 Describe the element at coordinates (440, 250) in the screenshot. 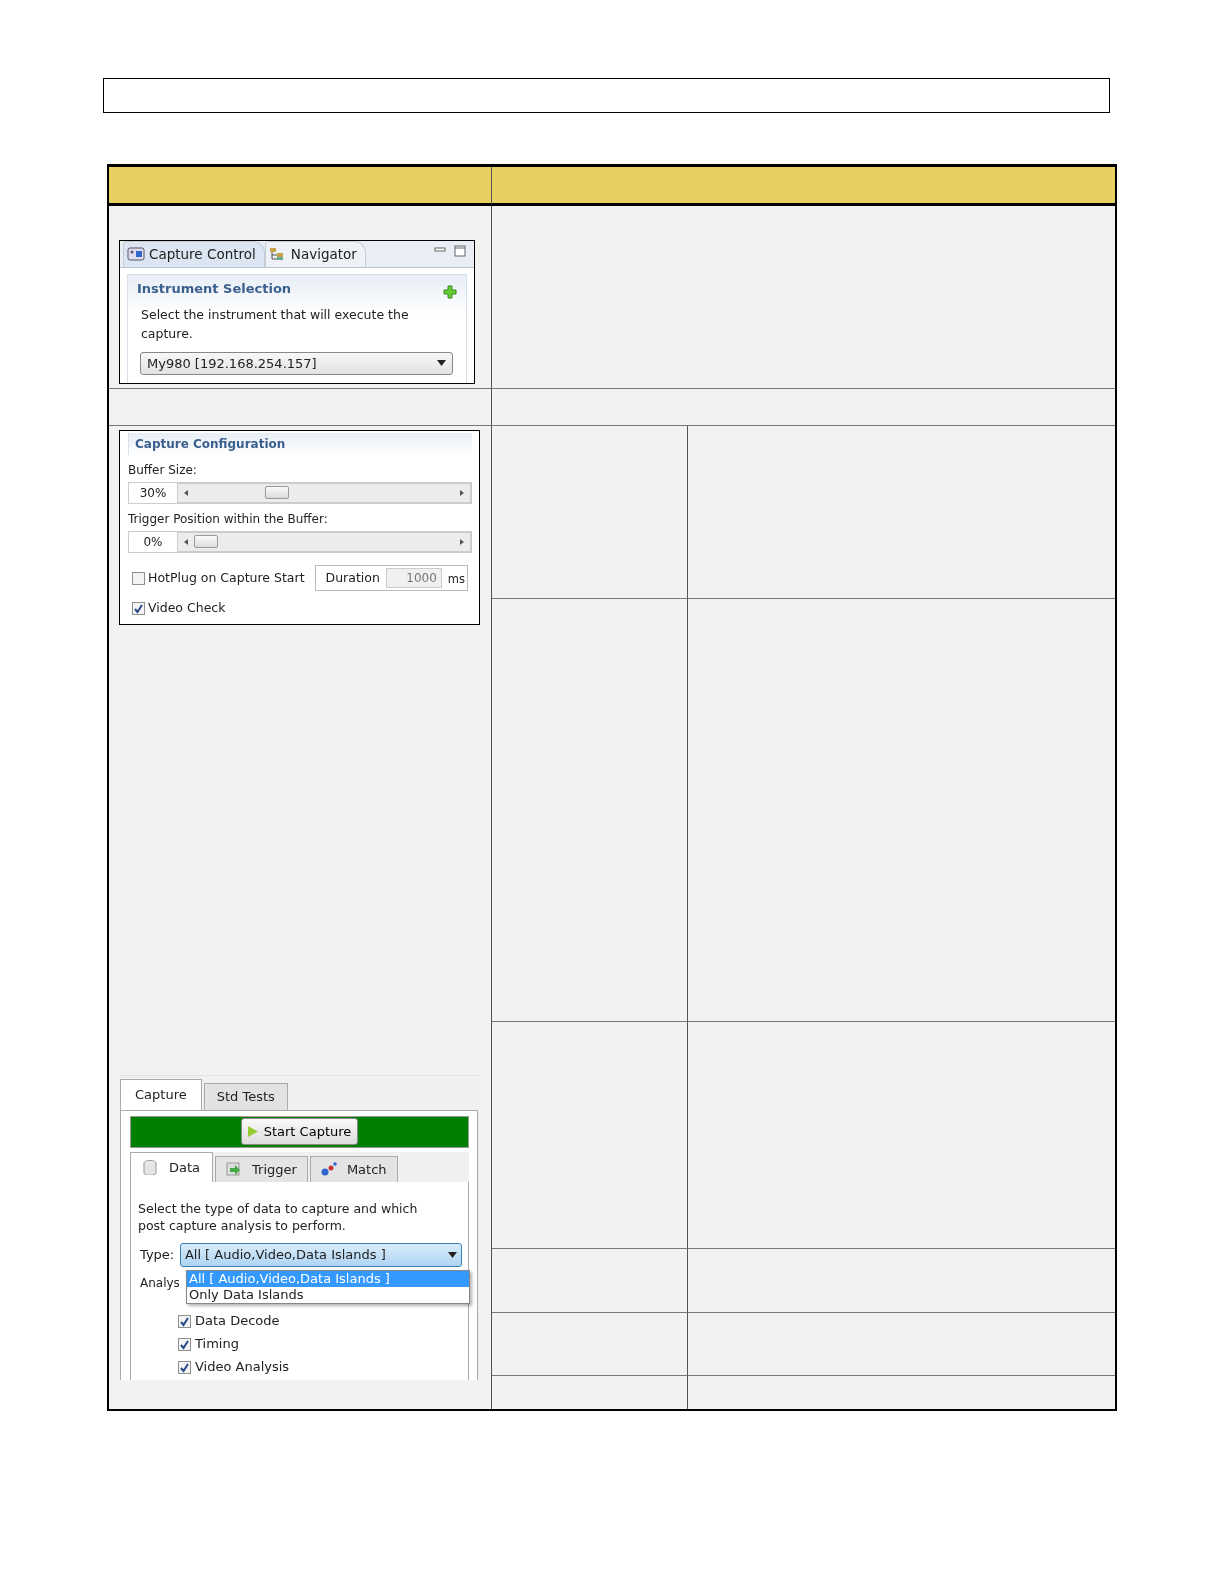

I see `minimize-icon` at that location.